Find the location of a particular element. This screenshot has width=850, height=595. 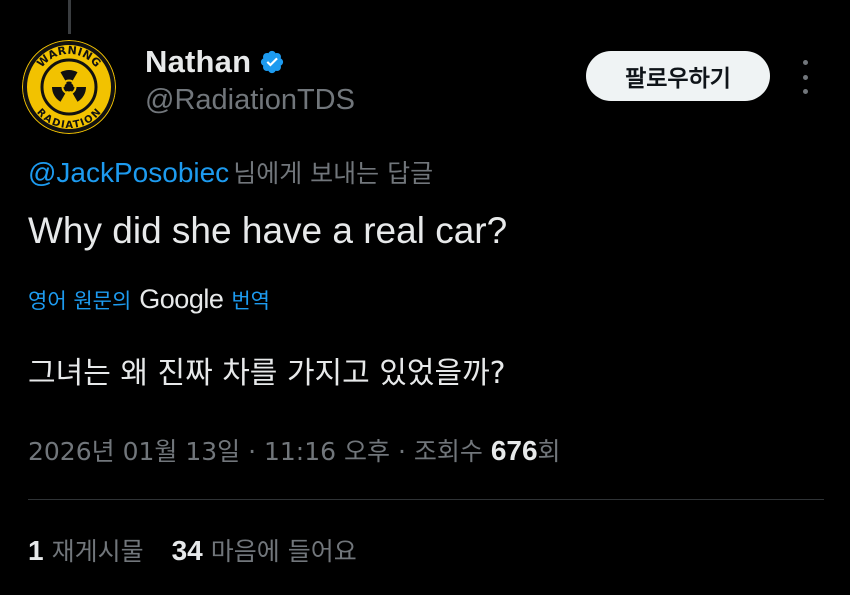

likes-stat: 34 마음에 들어요 is located at coordinates (264, 550).